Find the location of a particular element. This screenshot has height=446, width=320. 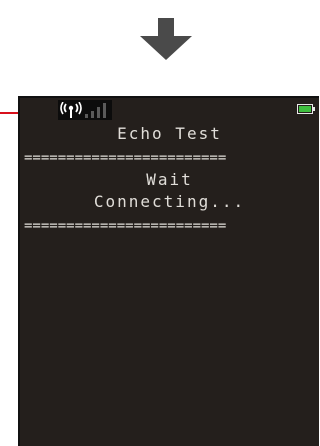

screen-title: Echo Test is located at coordinates (169, 133).